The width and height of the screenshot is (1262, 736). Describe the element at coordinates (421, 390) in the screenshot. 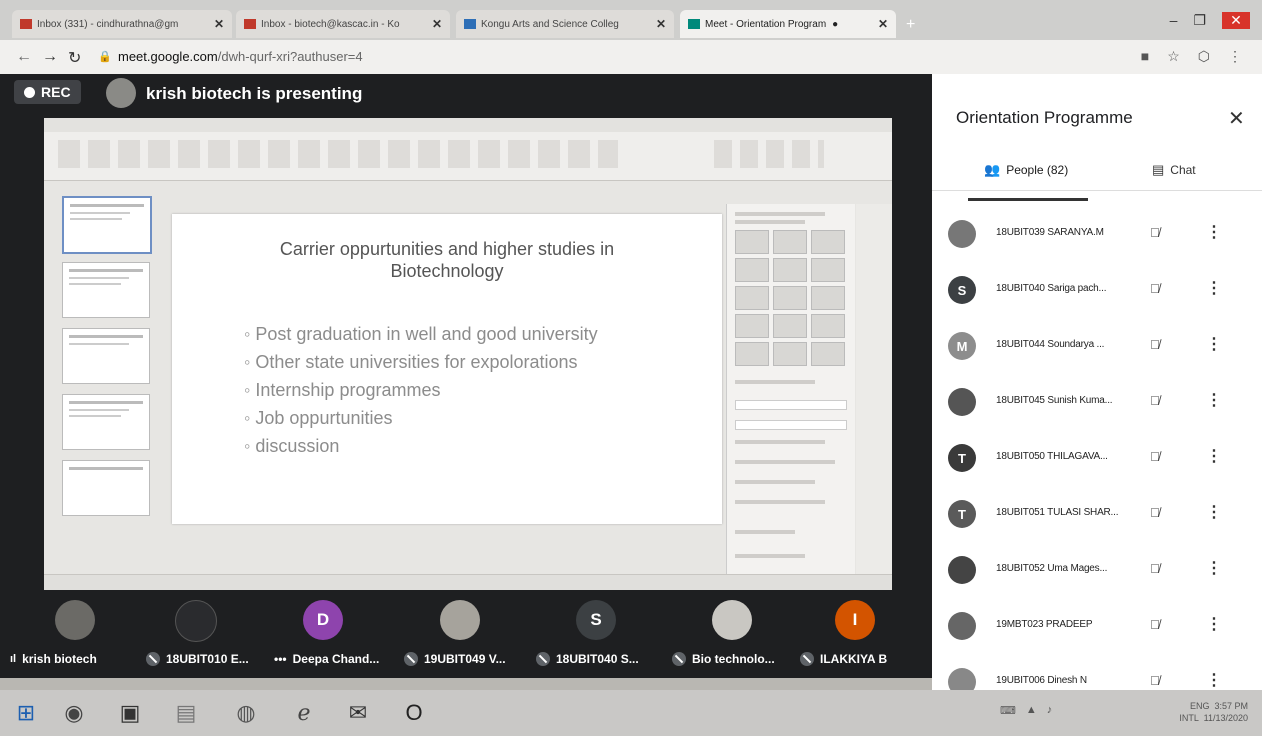

I see `slide-bullet: Internship programmes` at that location.